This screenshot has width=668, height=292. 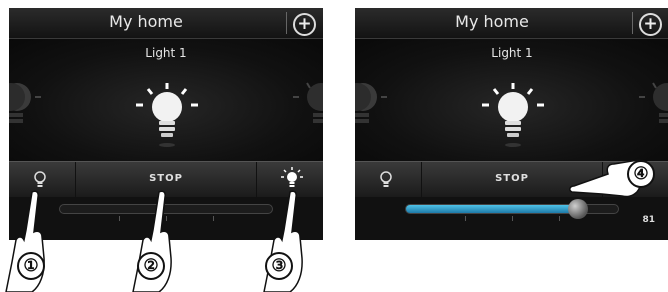 What do you see at coordinates (166, 178) in the screenshot?
I see `stop-button: STOP` at bounding box center [166, 178].